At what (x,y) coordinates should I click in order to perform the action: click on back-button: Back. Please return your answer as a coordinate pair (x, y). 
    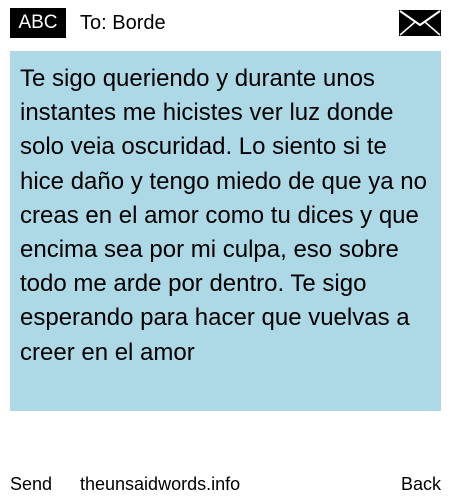
    Looking at the image, I should click on (421, 484).